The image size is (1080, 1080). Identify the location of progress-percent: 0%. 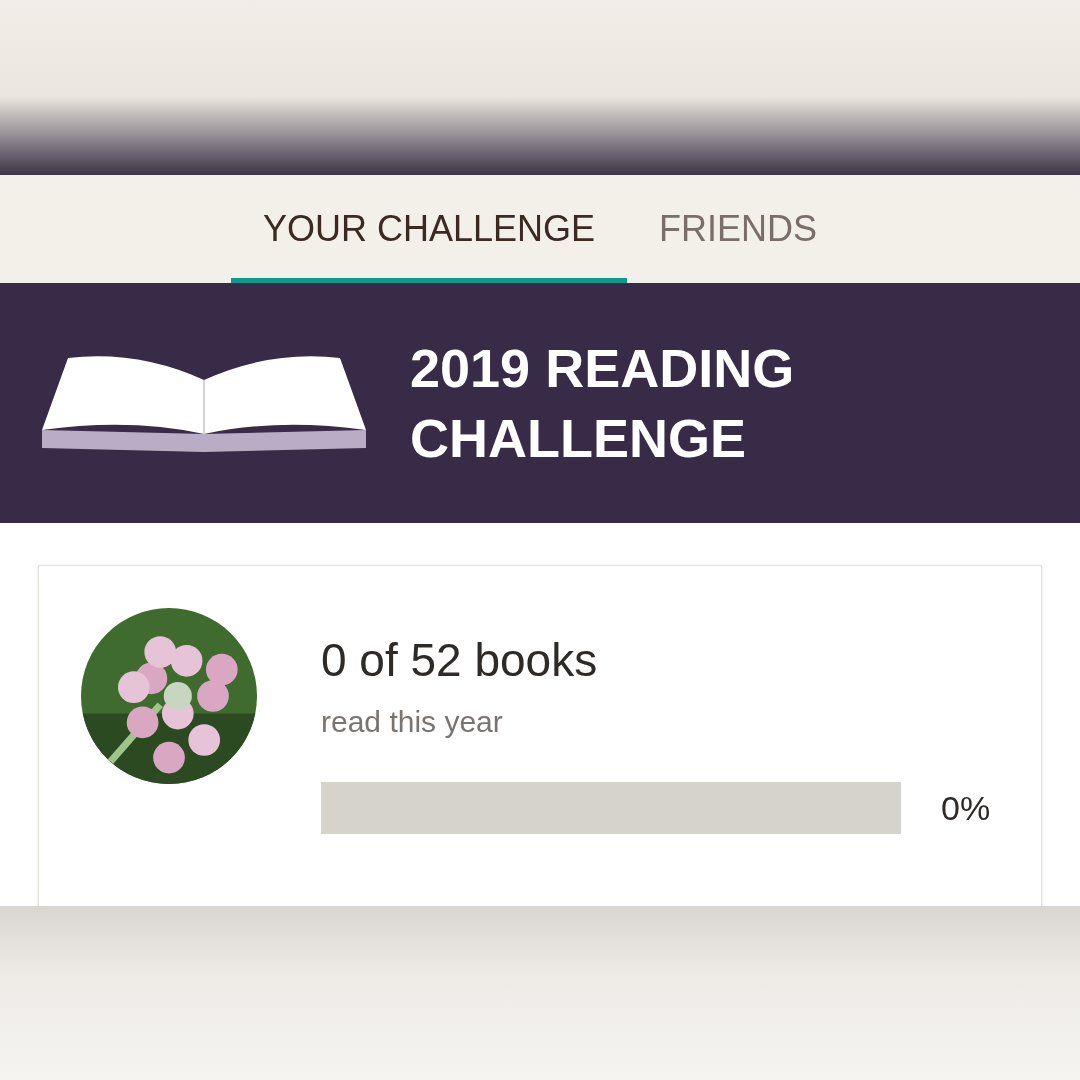
(966, 808).